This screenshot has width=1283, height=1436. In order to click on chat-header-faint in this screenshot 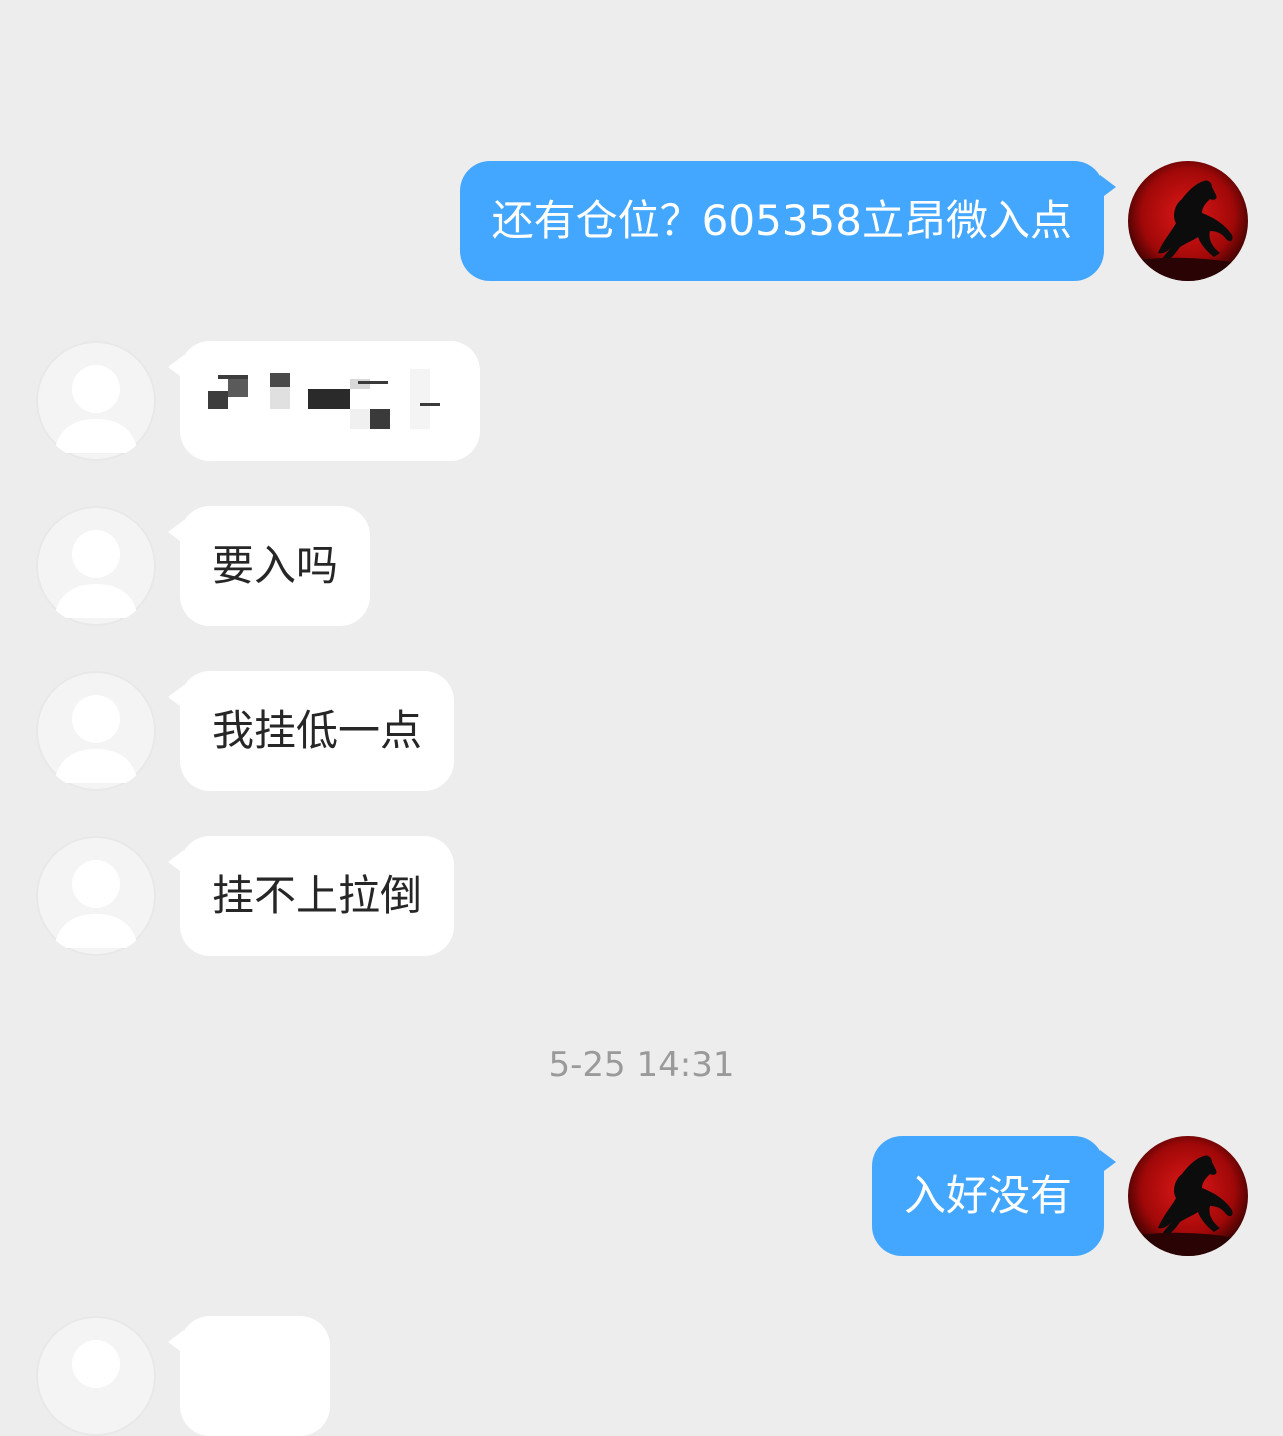, I will do `click(641, 95)`.